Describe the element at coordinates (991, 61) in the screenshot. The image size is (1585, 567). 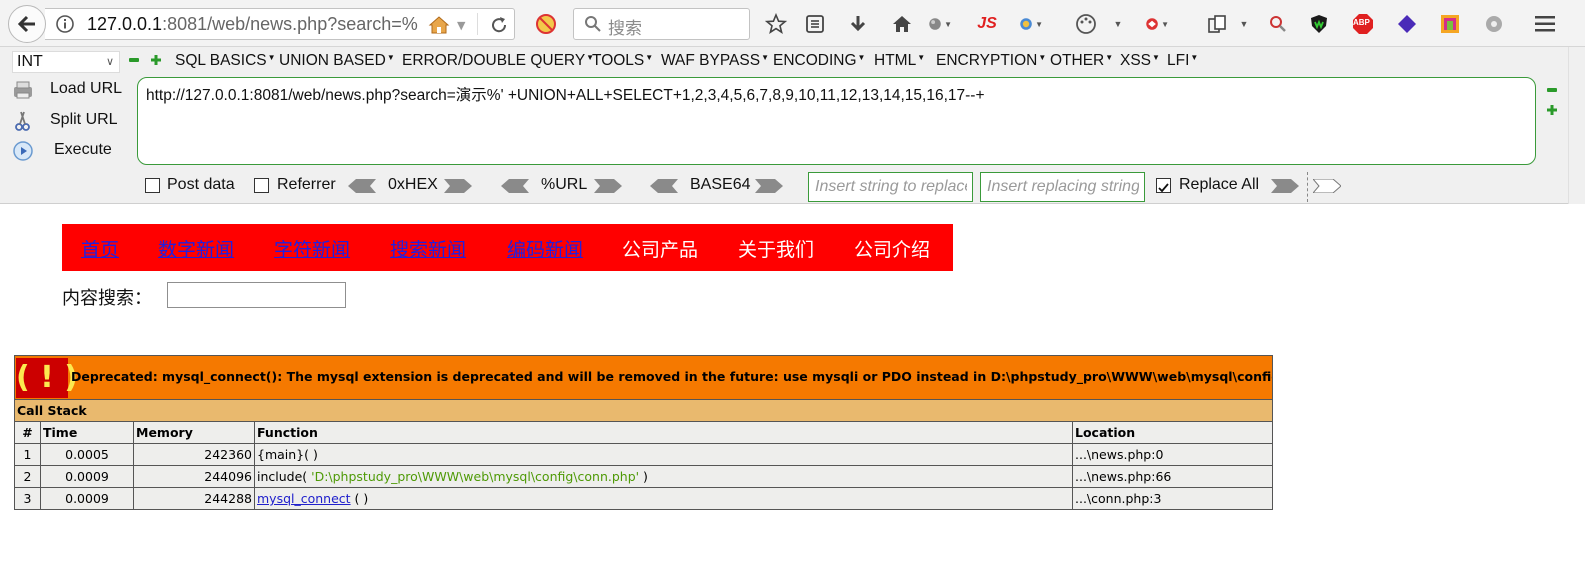
I see `menu-encryption: ENCRYPTION▼` at that location.